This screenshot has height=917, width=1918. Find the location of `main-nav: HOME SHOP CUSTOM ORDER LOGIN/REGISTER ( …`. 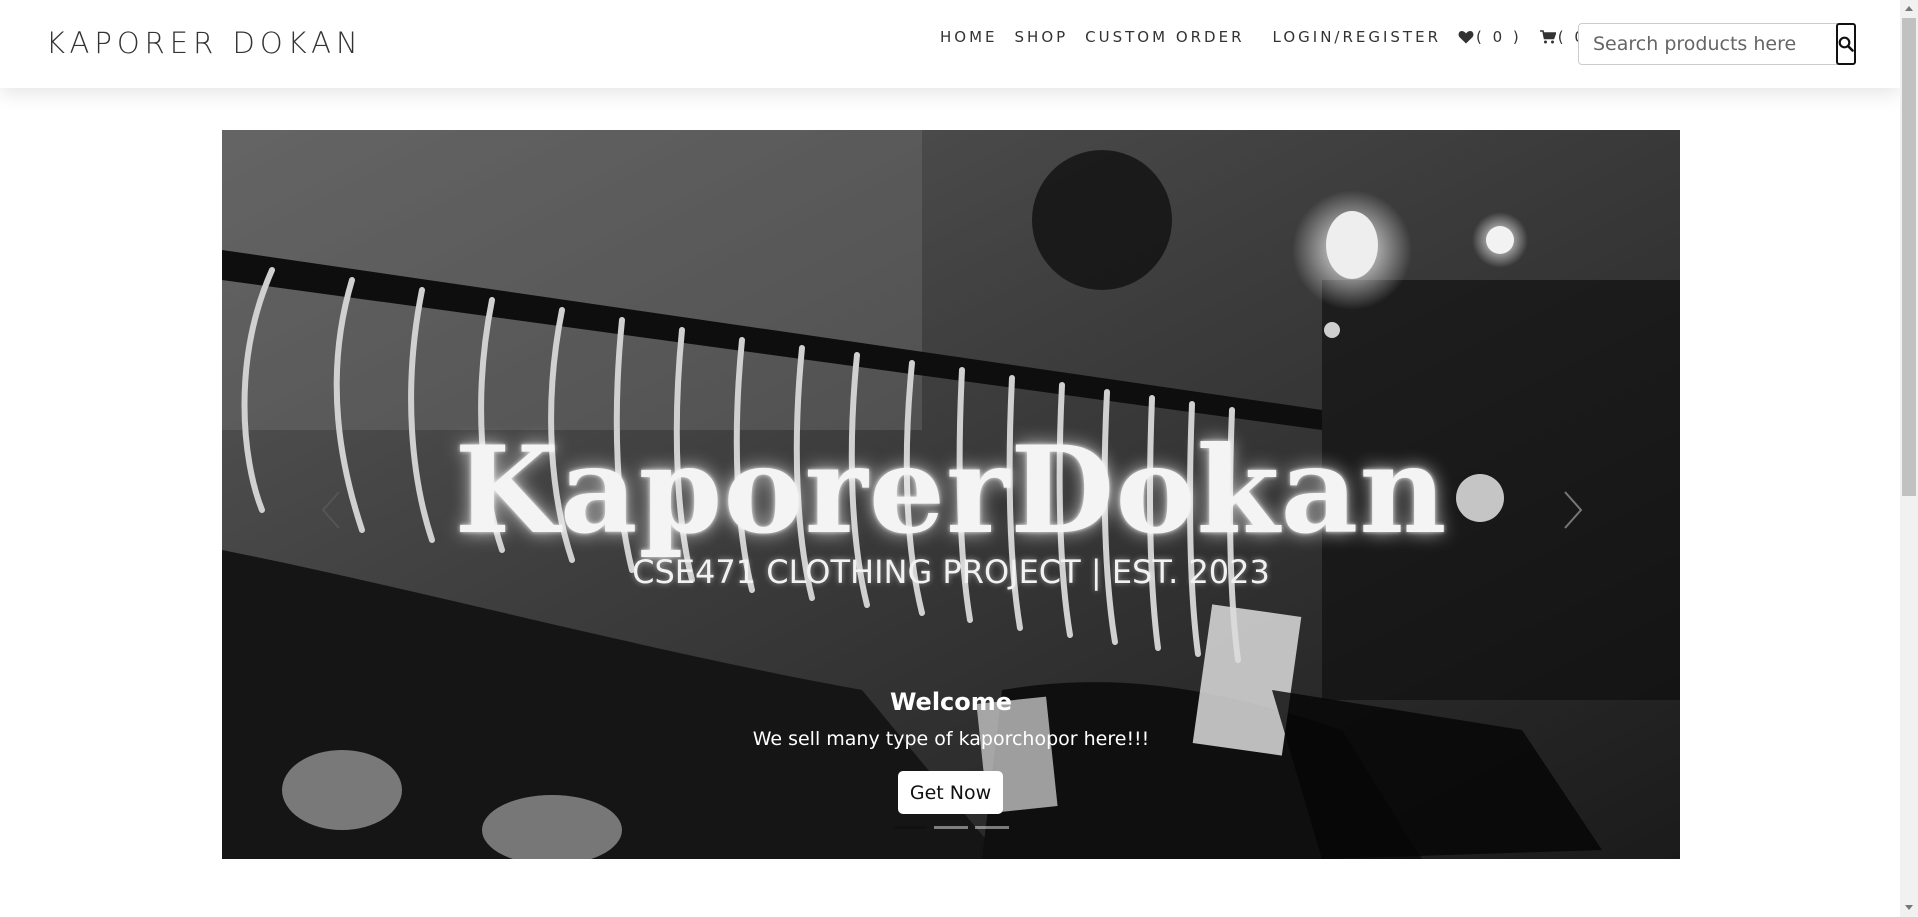

main-nav: HOME SHOP CUSTOM ORDER LOGIN/REGISTER ( … is located at coordinates (1281, 37).